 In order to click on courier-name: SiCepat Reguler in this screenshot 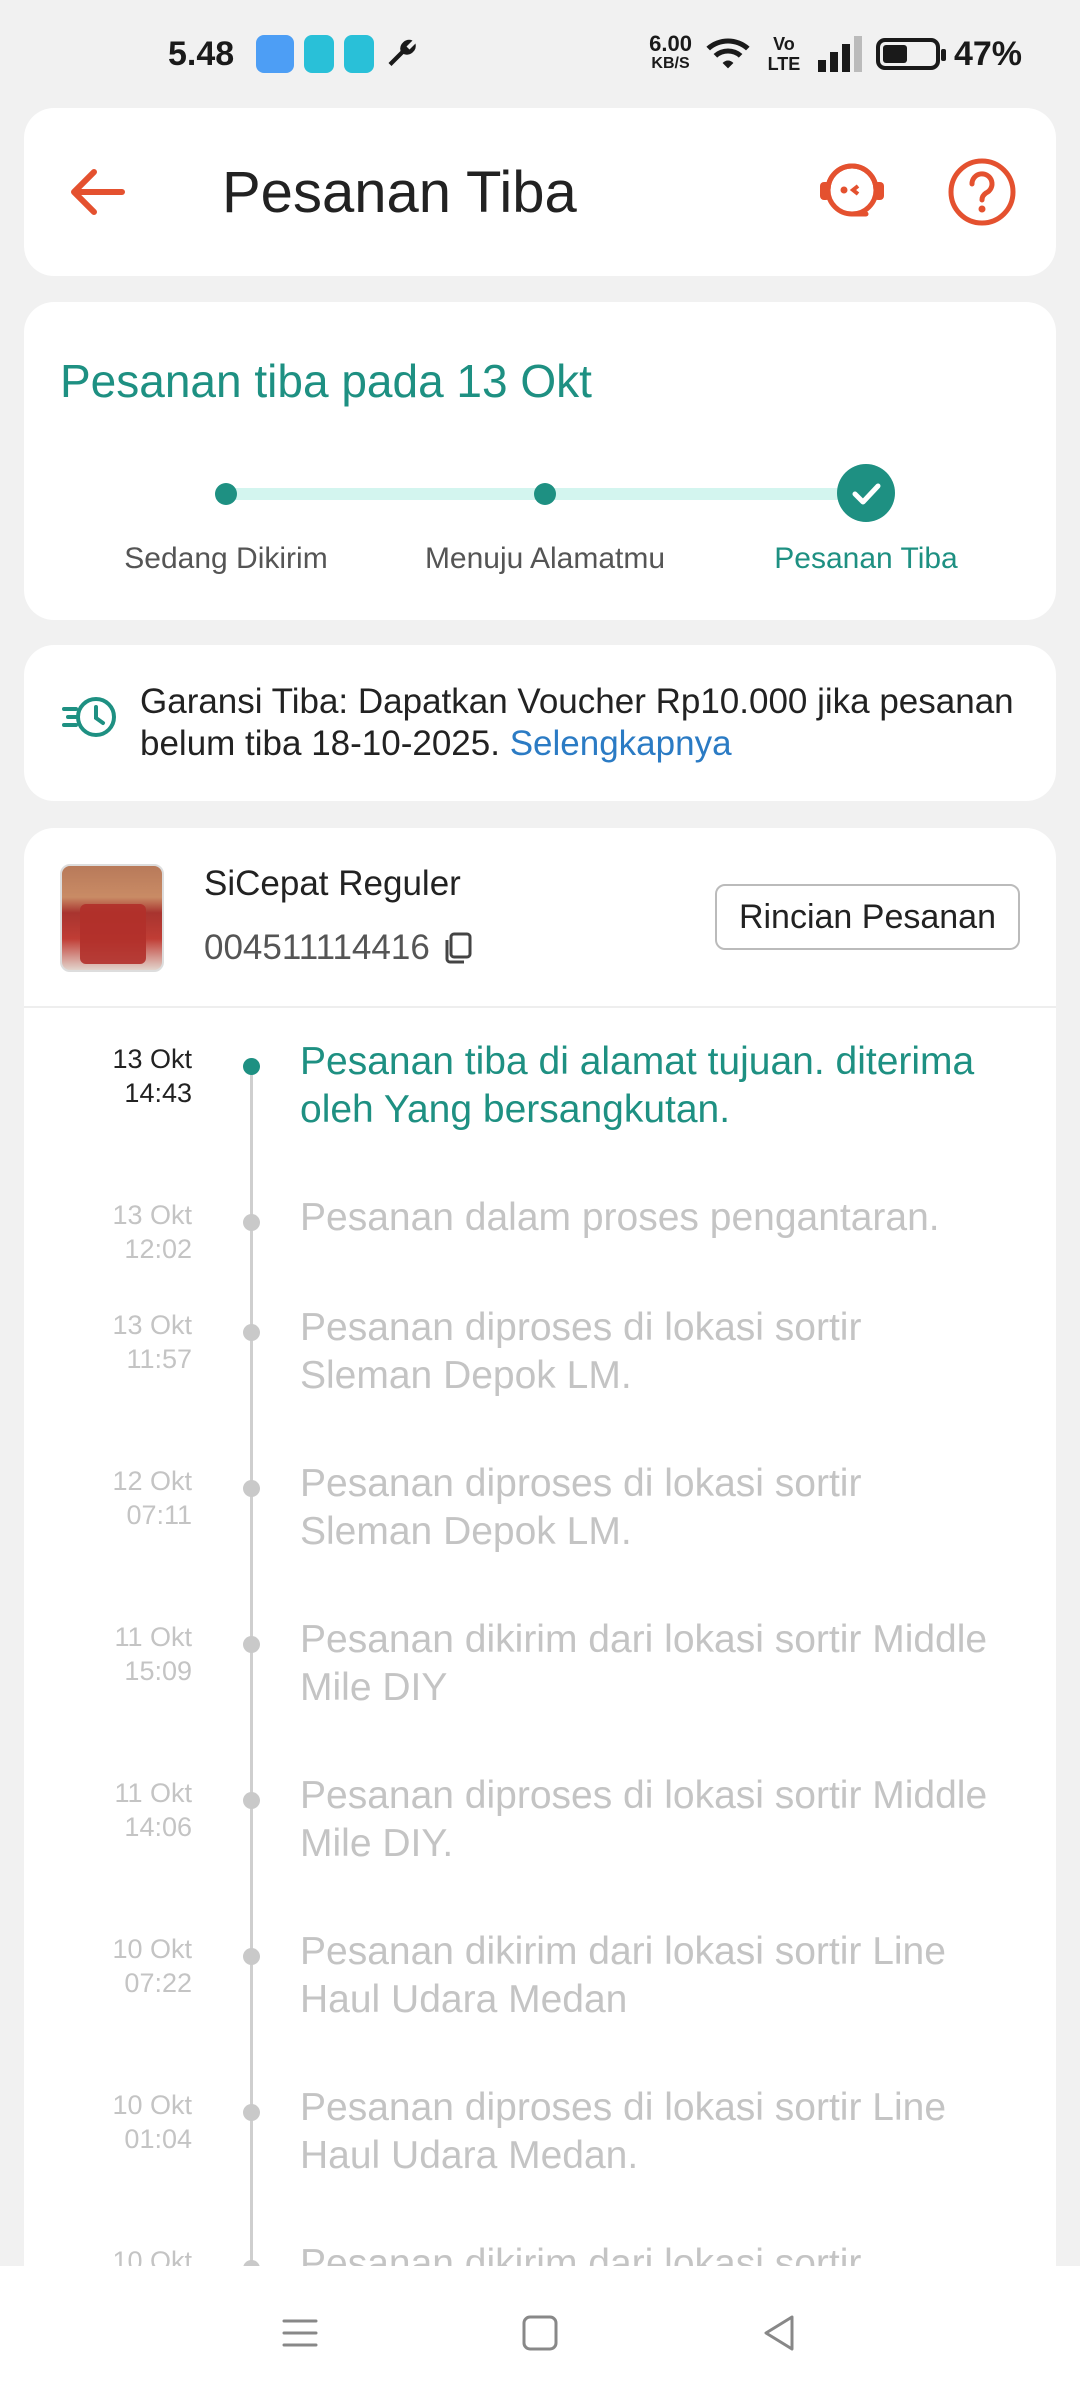, I will do `click(332, 883)`.